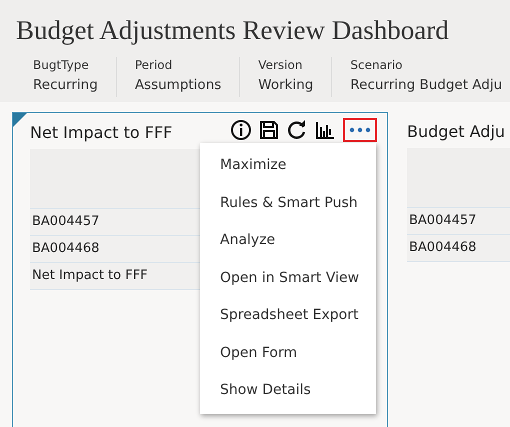 The width and height of the screenshot is (510, 427). I want to click on filter-label: Version, so click(281, 65).